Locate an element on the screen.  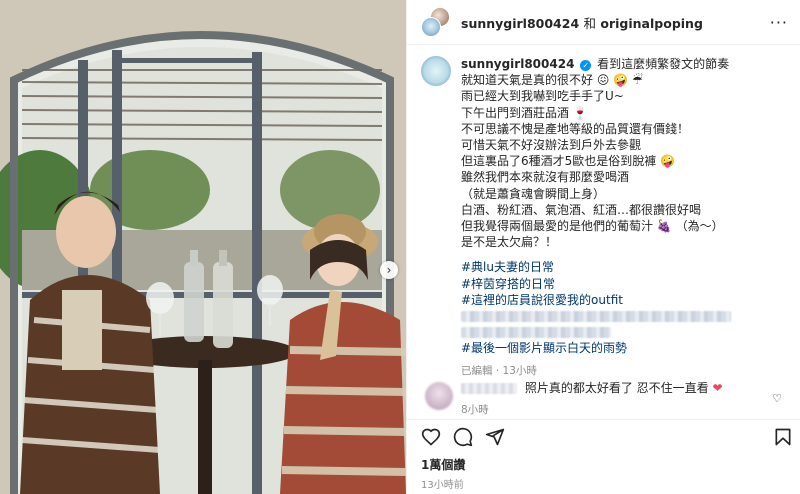
caption-line: sunnygirl800424 ✓ 看到這麼頻繁發文的節奏 is located at coordinates (625, 64).